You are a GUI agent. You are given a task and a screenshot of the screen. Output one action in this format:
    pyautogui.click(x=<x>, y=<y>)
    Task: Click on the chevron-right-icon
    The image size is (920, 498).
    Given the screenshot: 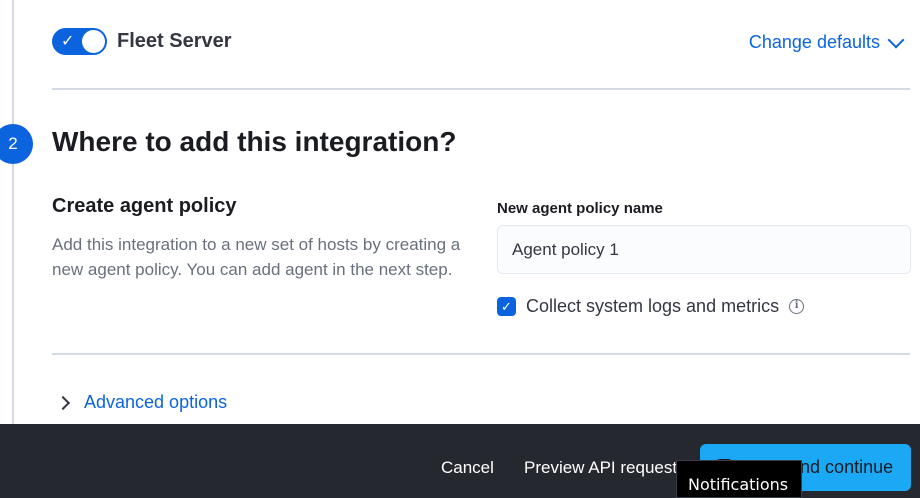 What is the action you would take?
    pyautogui.click(x=63, y=402)
    